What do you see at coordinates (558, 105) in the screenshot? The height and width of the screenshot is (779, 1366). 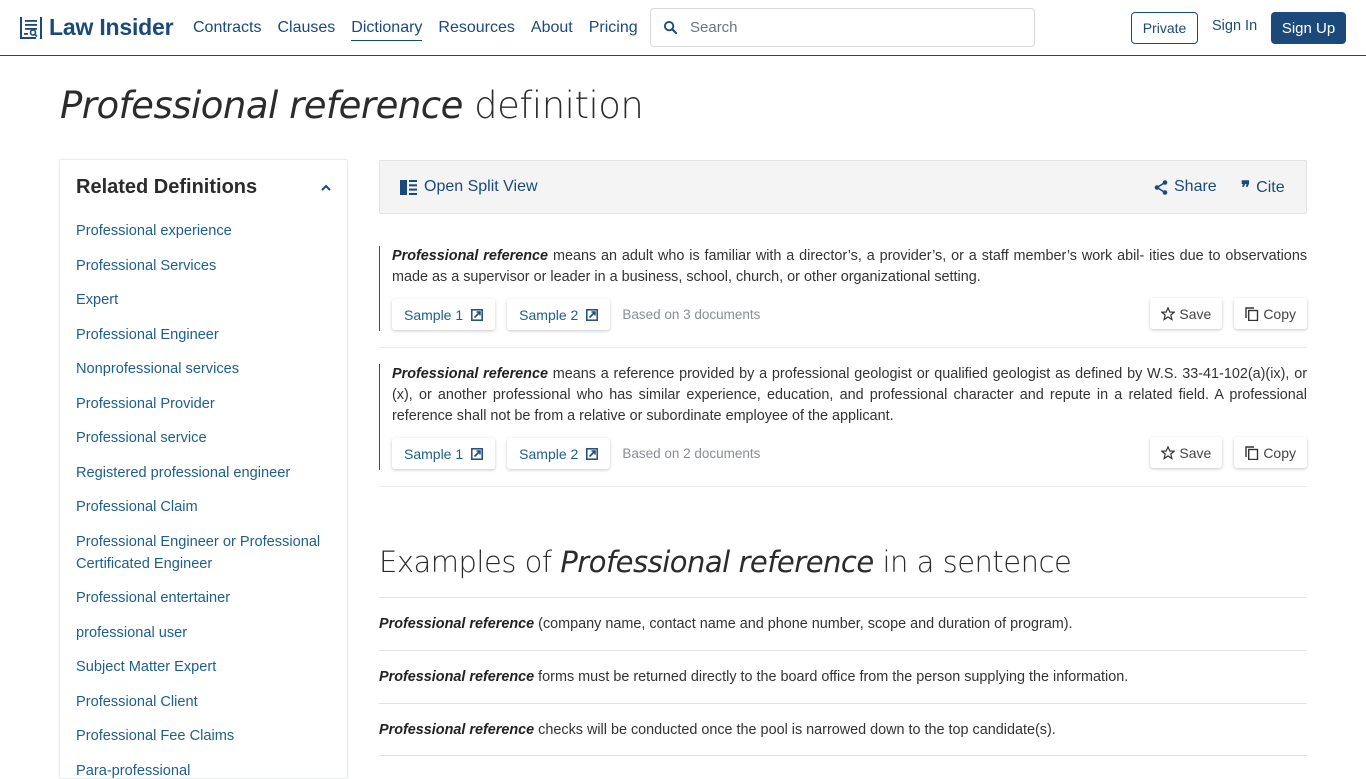 I see `page-title-suffix: definition` at bounding box center [558, 105].